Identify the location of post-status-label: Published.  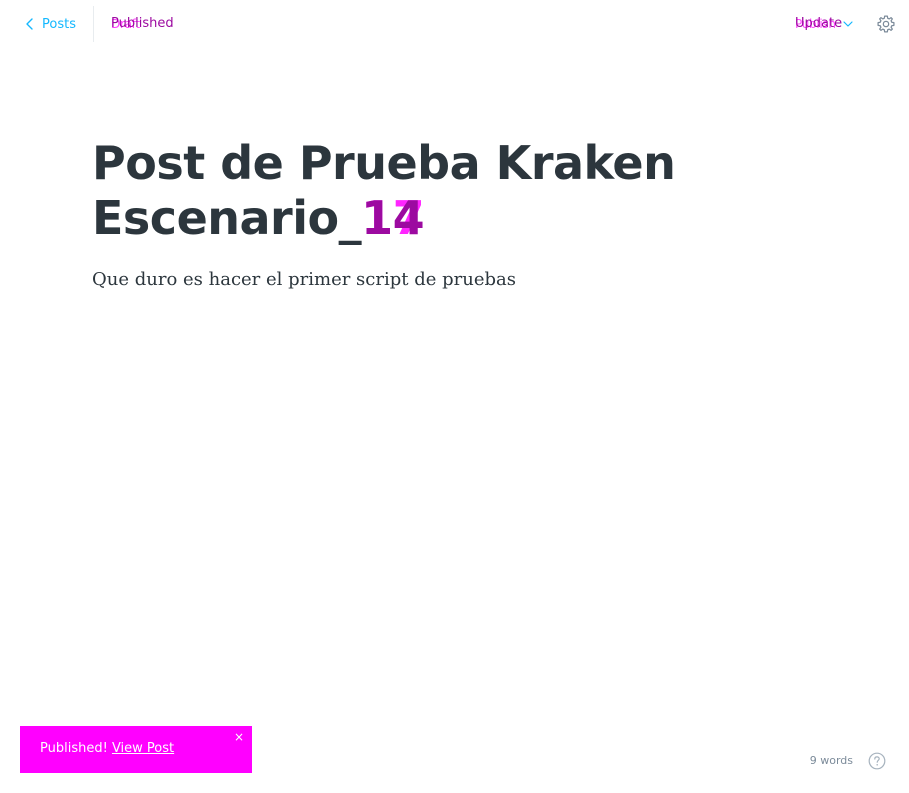
(142, 23).